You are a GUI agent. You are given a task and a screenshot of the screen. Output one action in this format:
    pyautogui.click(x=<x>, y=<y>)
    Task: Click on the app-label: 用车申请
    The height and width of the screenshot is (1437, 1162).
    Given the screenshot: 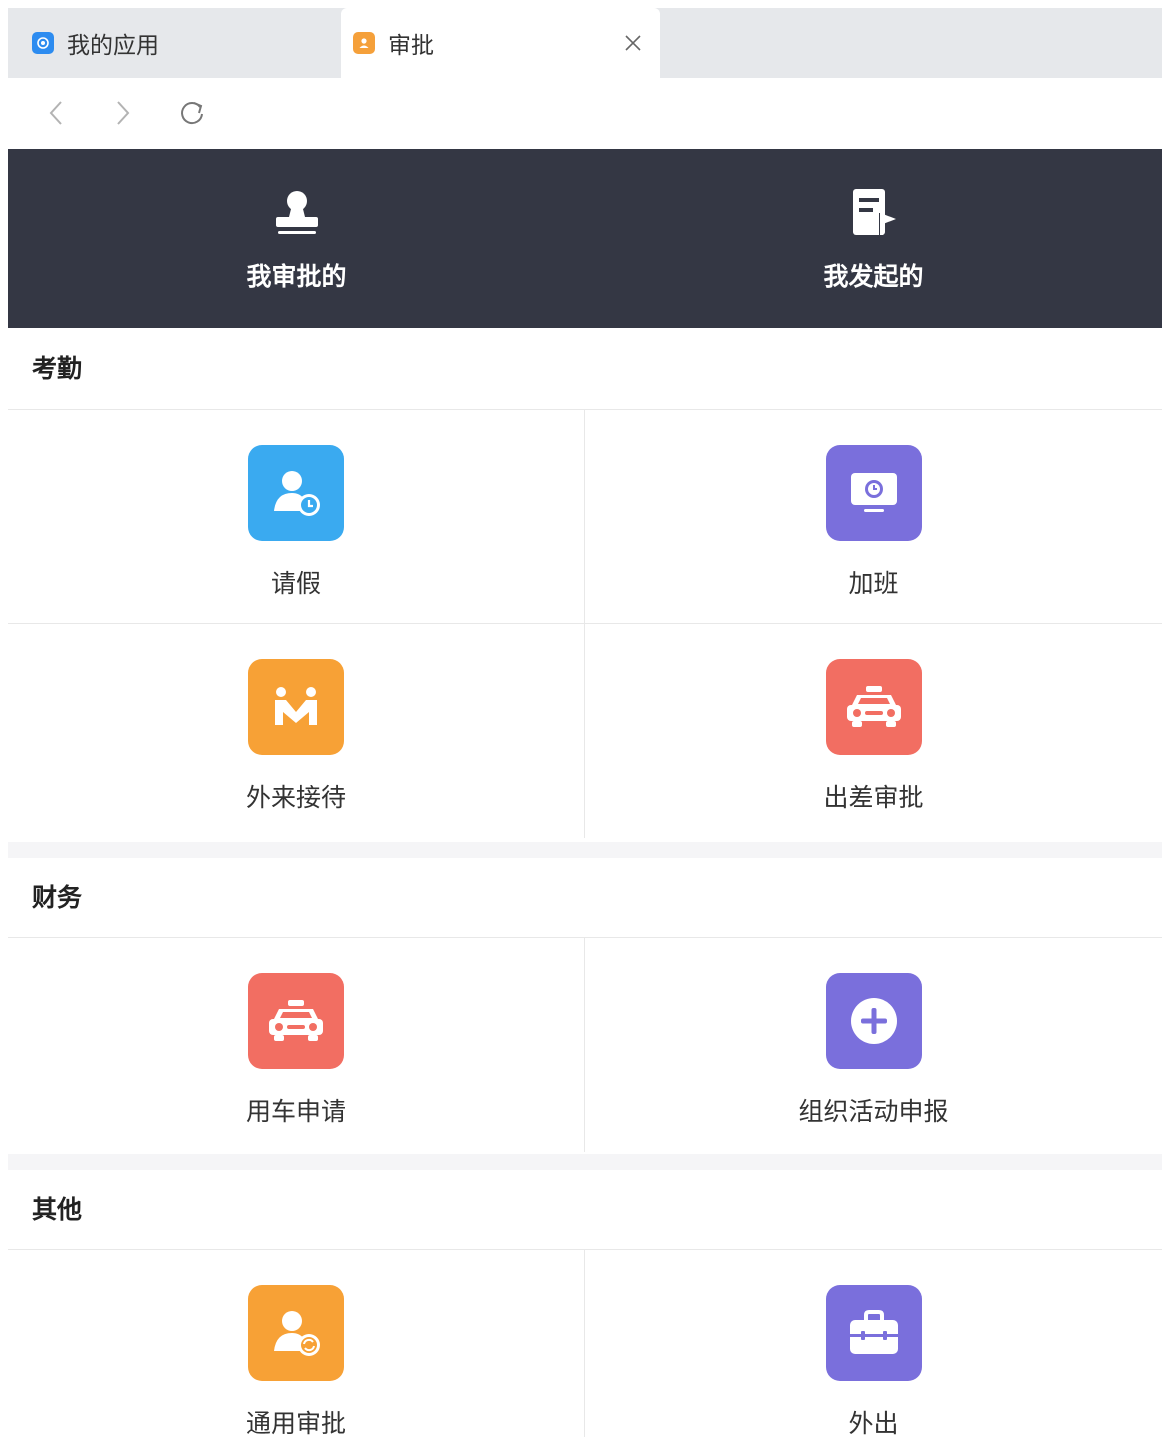 What is the action you would take?
    pyautogui.click(x=295, y=1111)
    